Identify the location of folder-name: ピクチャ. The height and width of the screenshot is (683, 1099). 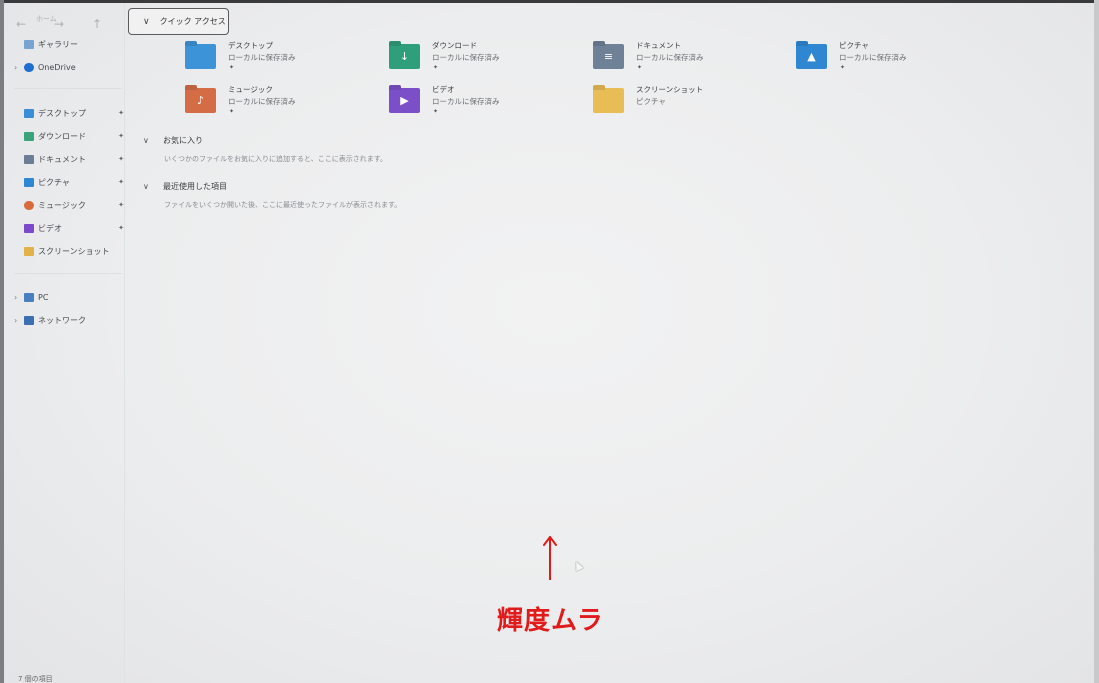
(854, 45).